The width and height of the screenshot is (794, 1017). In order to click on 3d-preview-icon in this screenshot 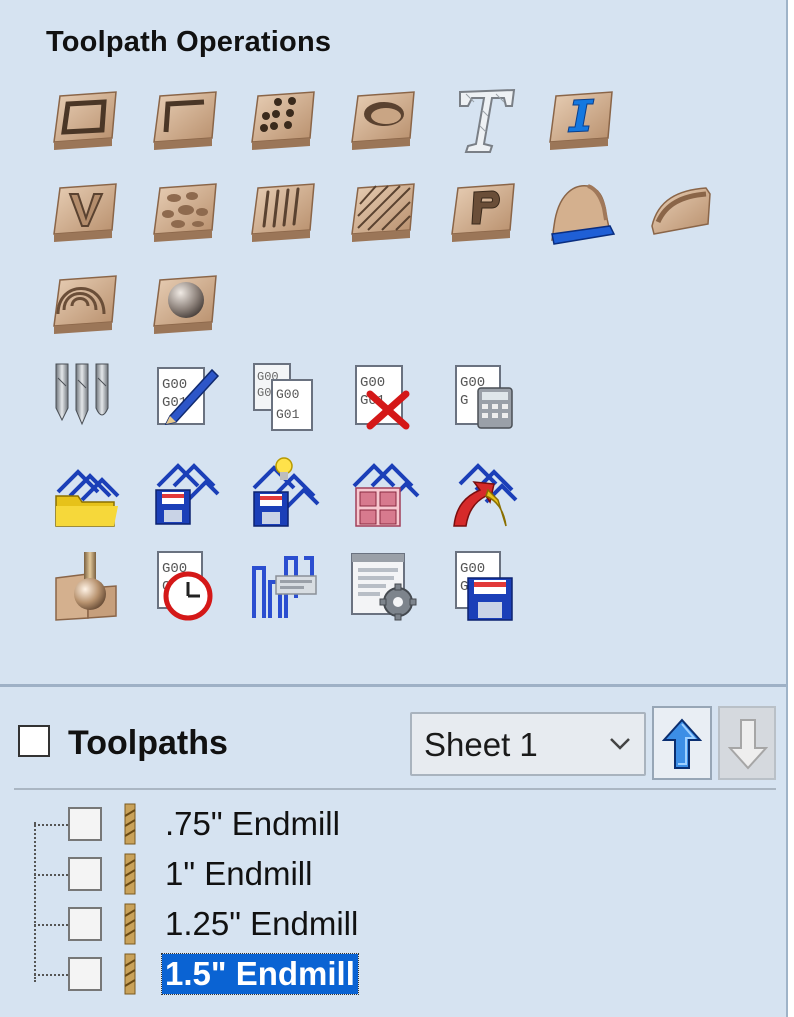, I will do `click(86, 586)`.